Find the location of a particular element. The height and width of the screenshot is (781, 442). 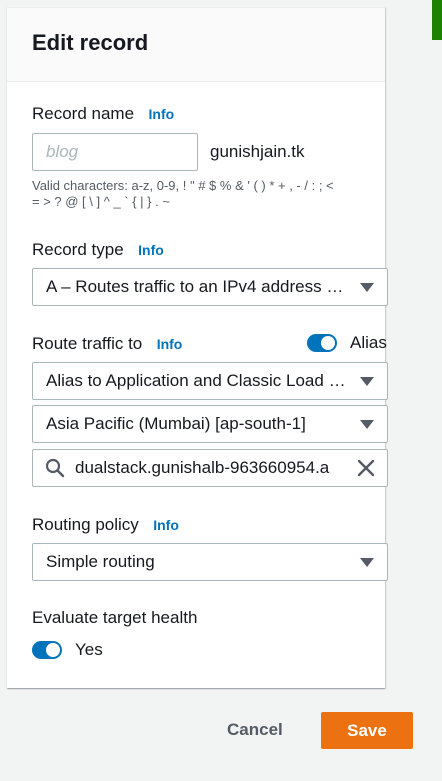

route-traffic-info-link: Info is located at coordinates (170, 344).